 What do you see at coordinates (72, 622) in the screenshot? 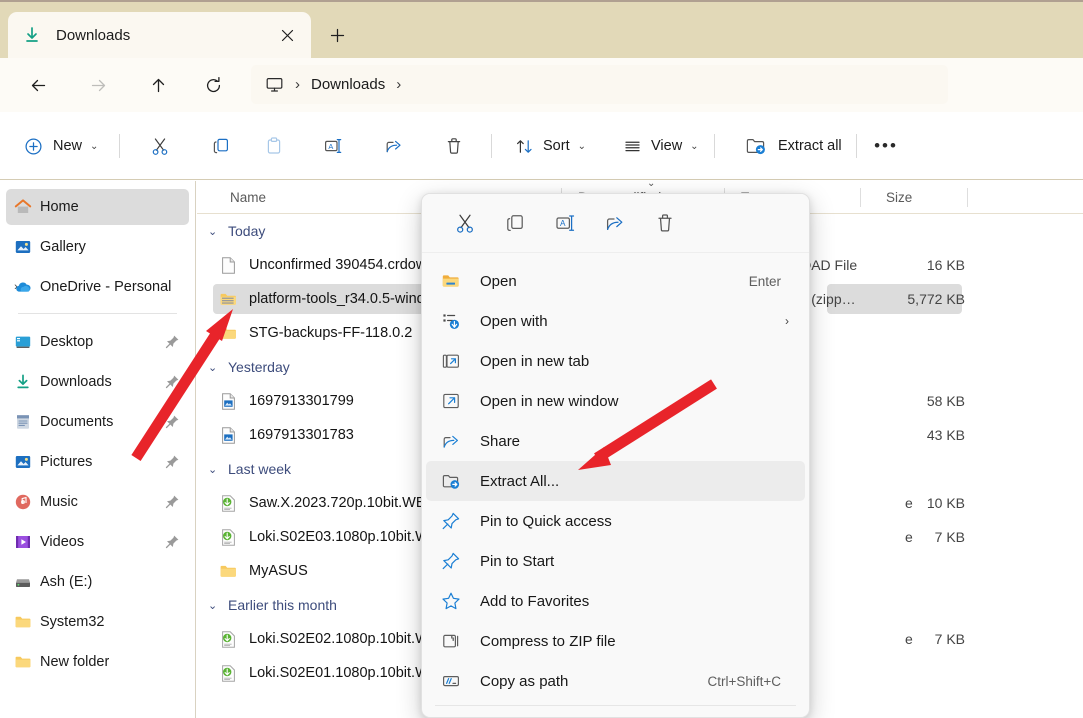
I see `sidebar-item-label: System32` at bounding box center [72, 622].